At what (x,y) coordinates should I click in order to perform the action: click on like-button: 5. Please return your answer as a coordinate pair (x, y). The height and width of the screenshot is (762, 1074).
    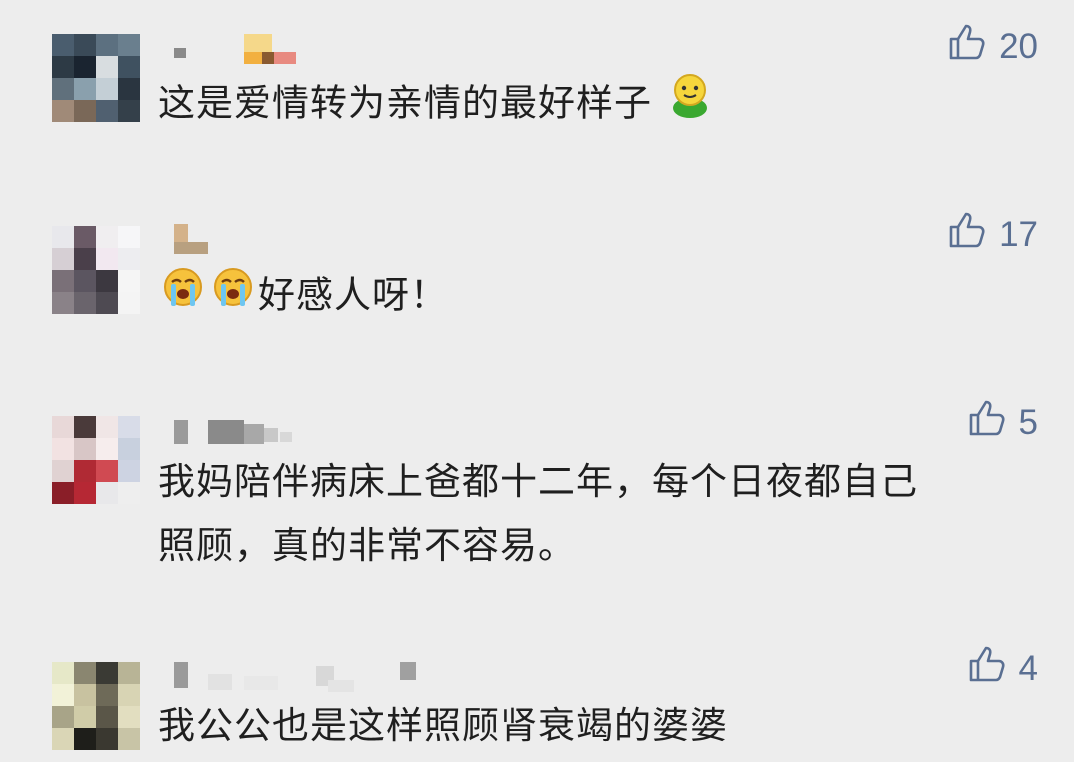
    Looking at the image, I should click on (1002, 422).